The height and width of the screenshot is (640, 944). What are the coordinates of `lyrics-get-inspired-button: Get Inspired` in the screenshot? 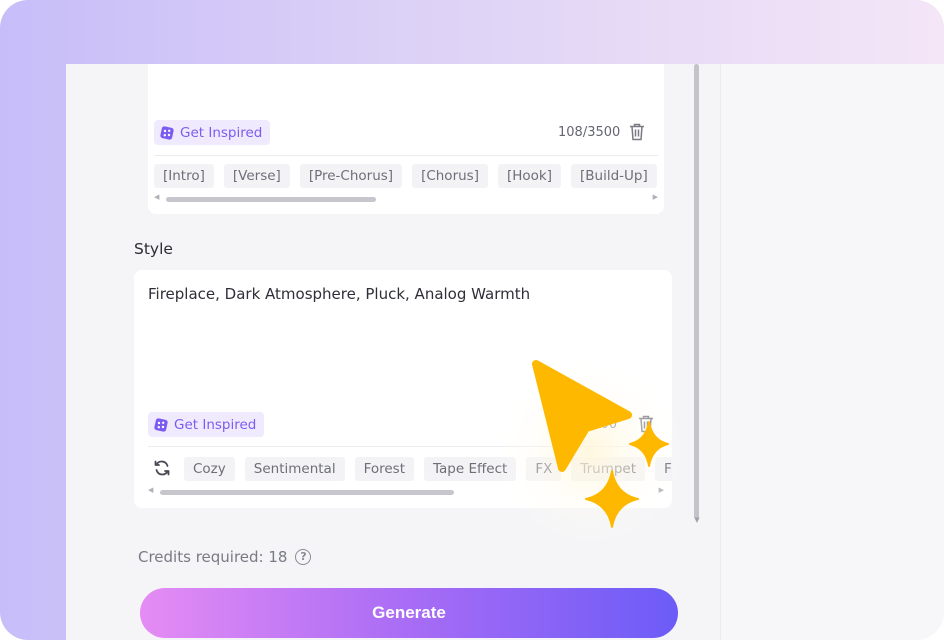 It's located at (212, 132).